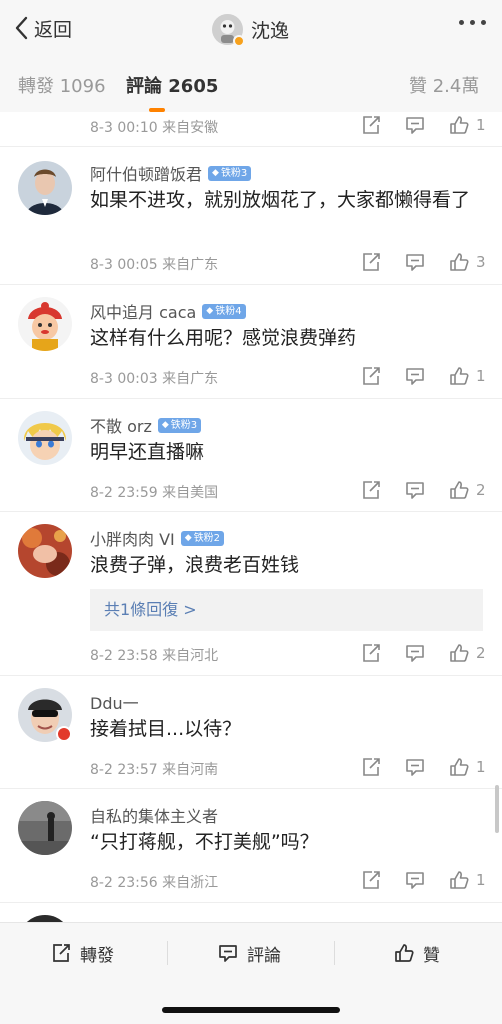 The image size is (502, 1024). What do you see at coordinates (154, 493) in the screenshot?
I see `comment-meta: 8-2 23:59 来自美国` at bounding box center [154, 493].